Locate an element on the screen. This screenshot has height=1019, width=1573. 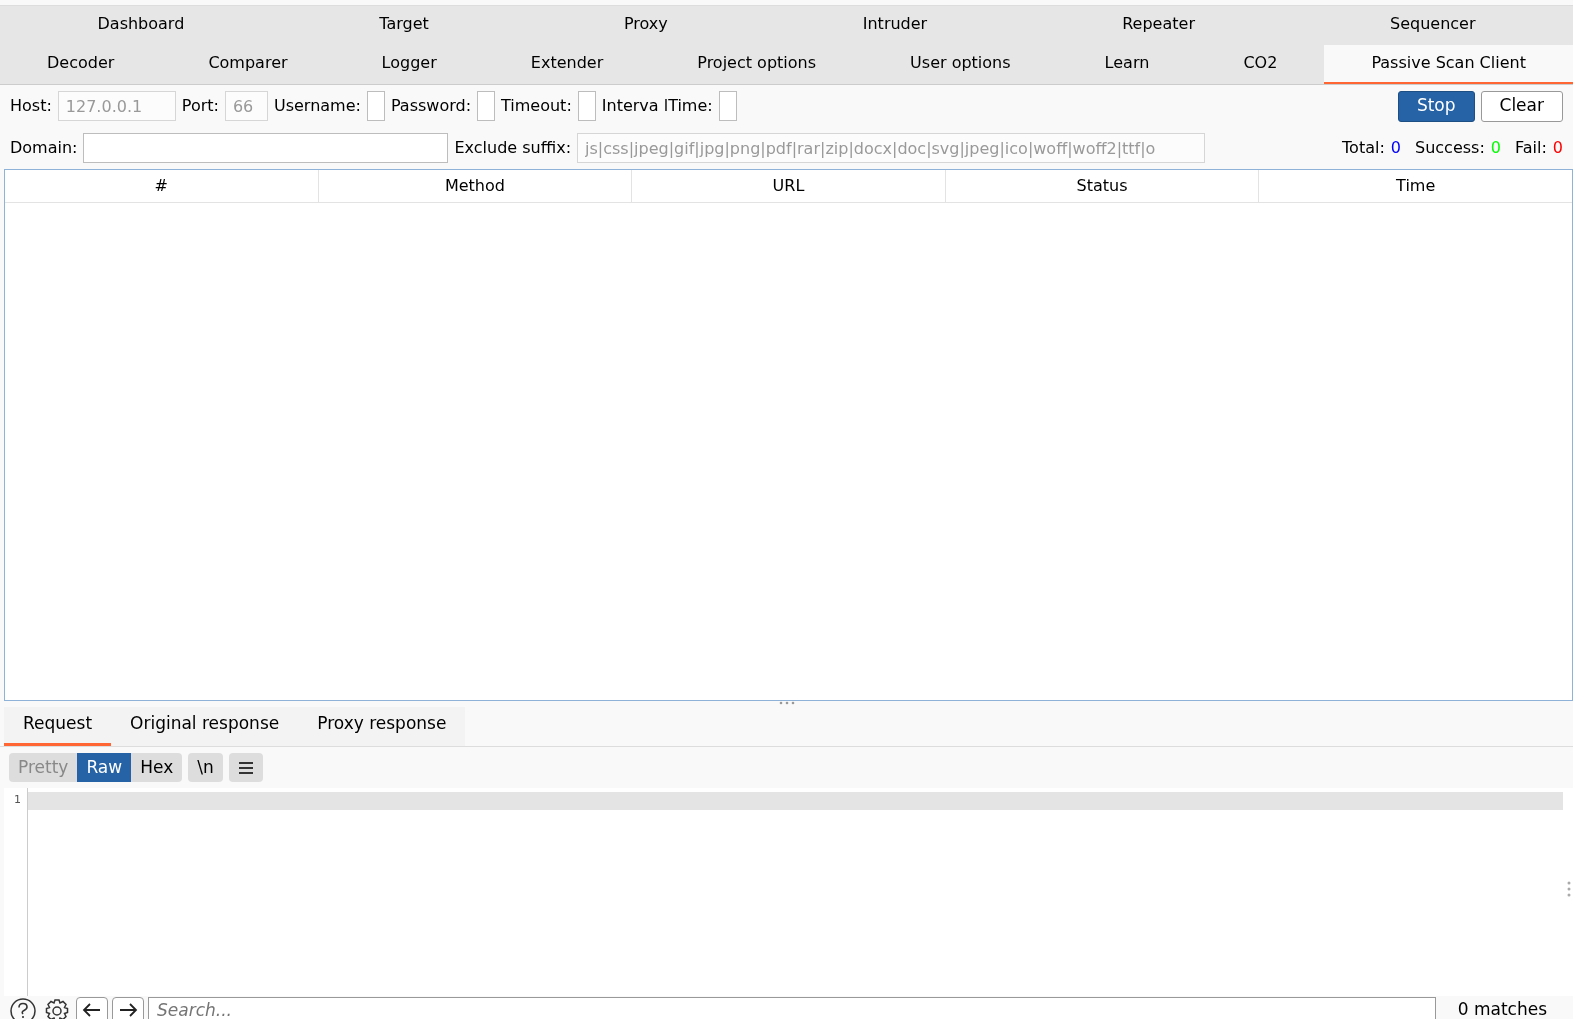
line-number: 1 is located at coordinates (18, 800).